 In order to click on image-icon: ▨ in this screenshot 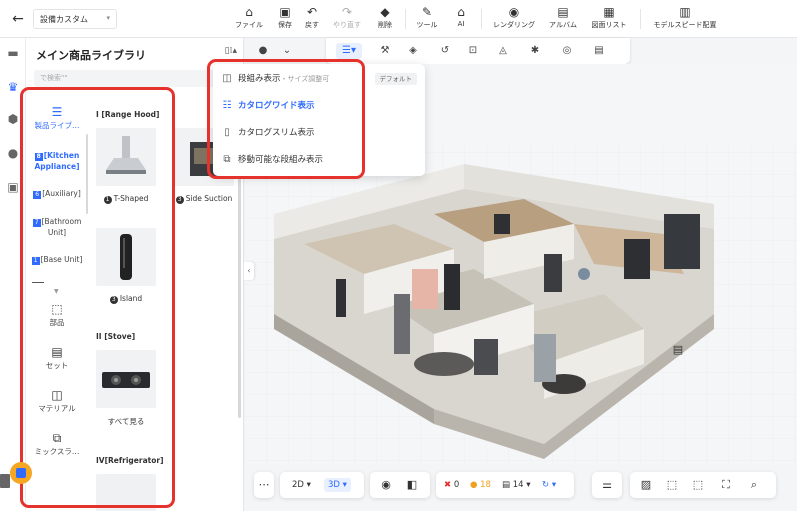, I will do `click(646, 485)`.